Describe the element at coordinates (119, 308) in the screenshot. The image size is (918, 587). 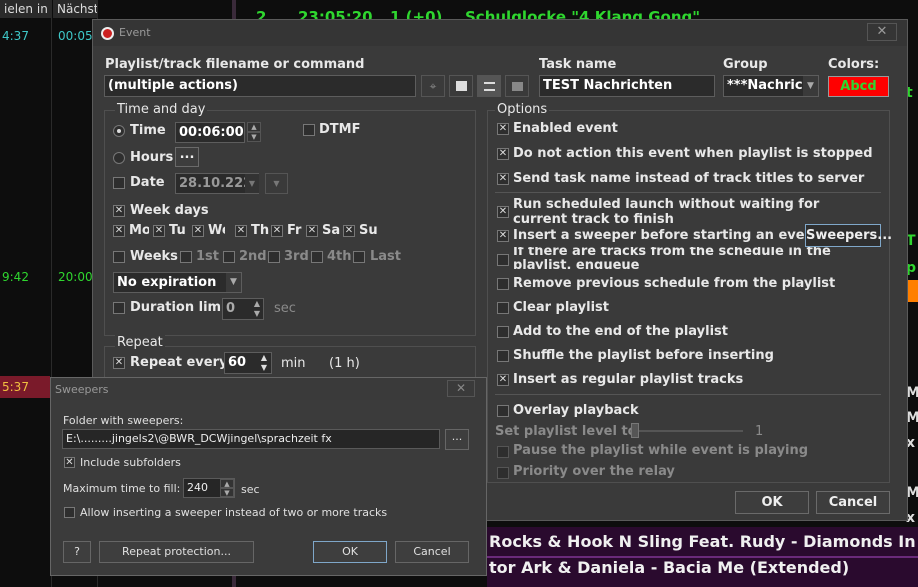
I see `duration-checkbox` at that location.